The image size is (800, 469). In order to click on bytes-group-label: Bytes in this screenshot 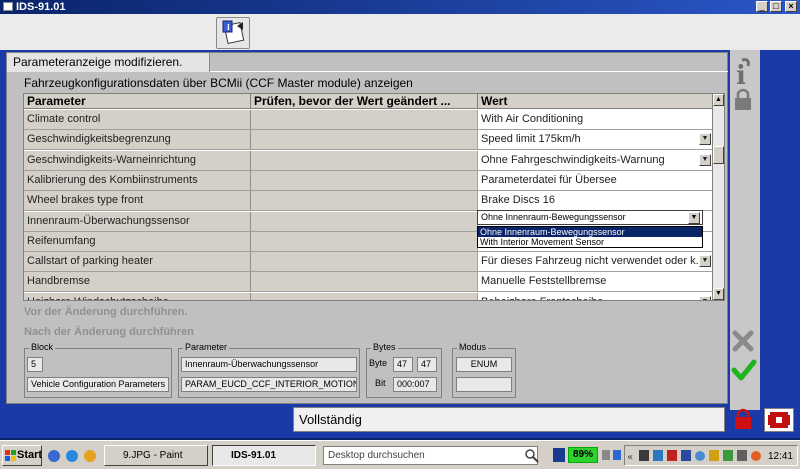, I will do `click(384, 347)`.